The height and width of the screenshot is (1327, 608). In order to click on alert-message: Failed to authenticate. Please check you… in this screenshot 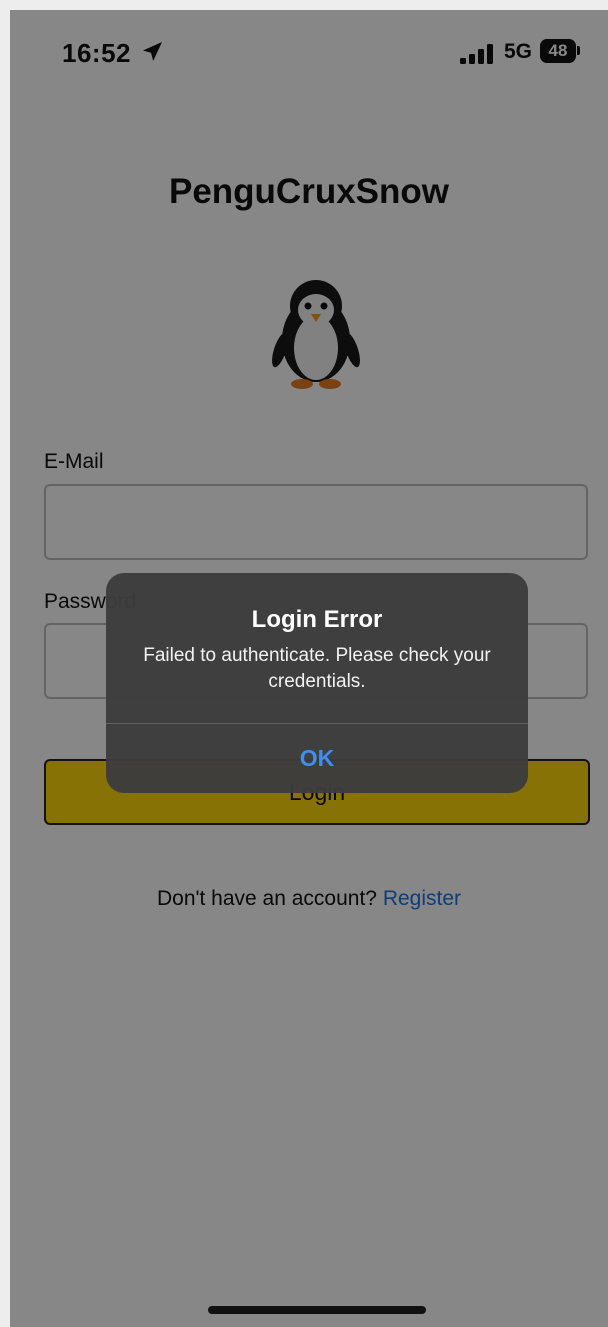, I will do `click(317, 668)`.